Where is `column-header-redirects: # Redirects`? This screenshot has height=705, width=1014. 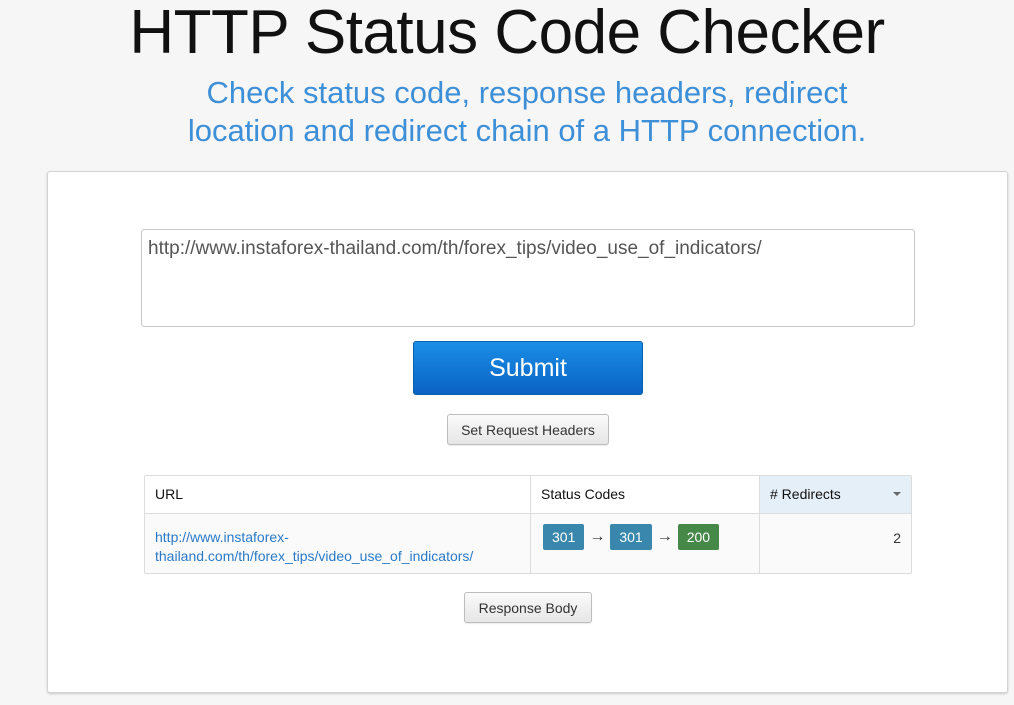
column-header-redirects: # Redirects is located at coordinates (835, 494).